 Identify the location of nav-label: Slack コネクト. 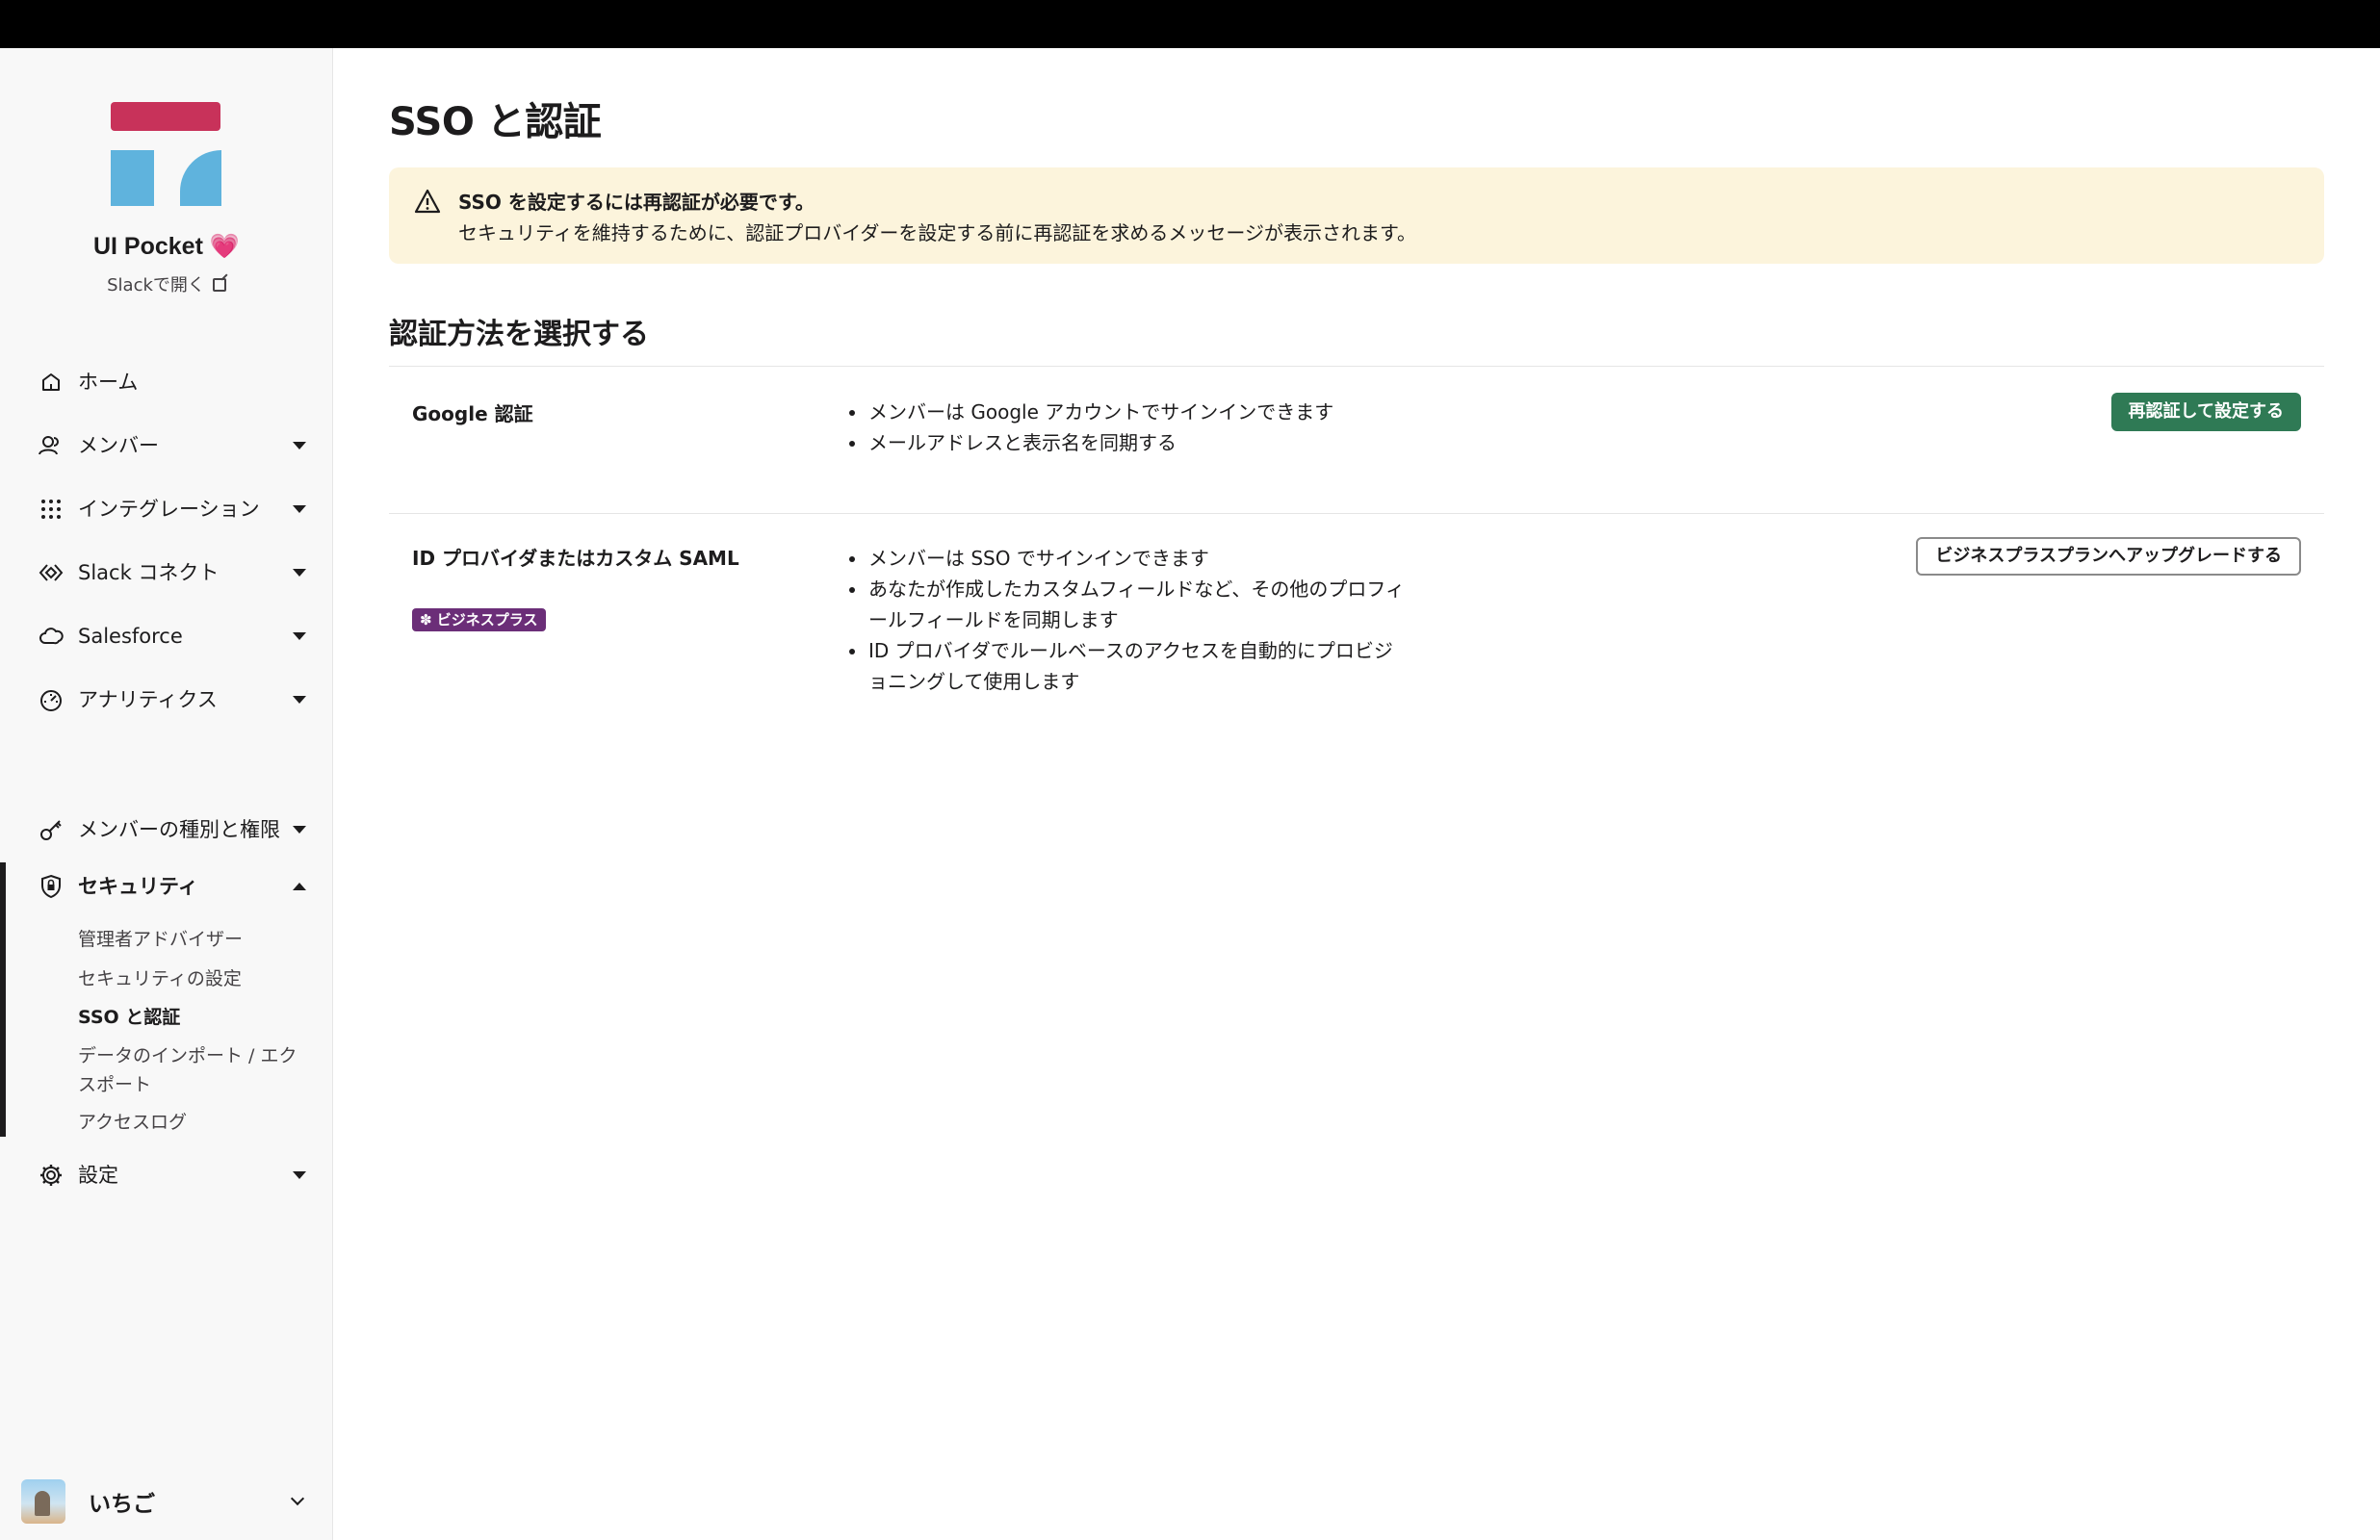
(149, 572).